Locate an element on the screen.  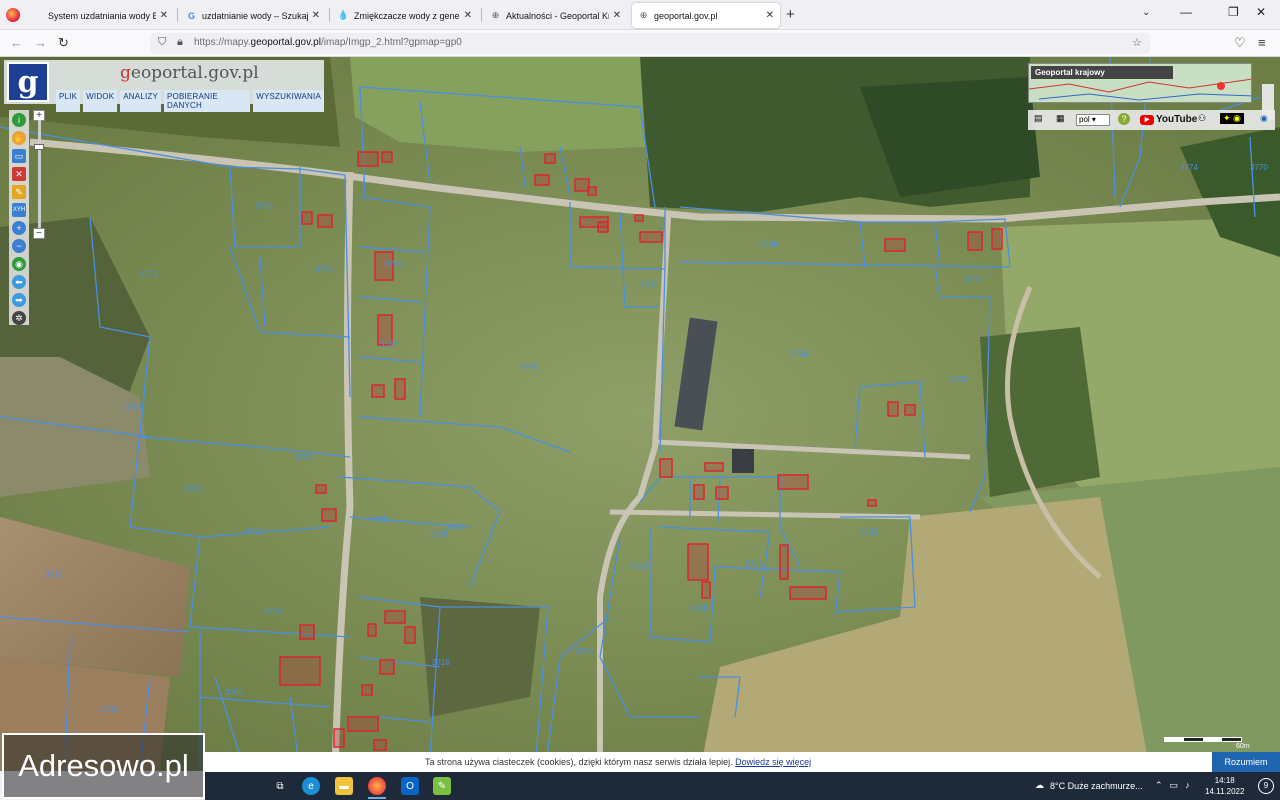
task-view-icon: ⧉ is located at coordinates (280, 786).